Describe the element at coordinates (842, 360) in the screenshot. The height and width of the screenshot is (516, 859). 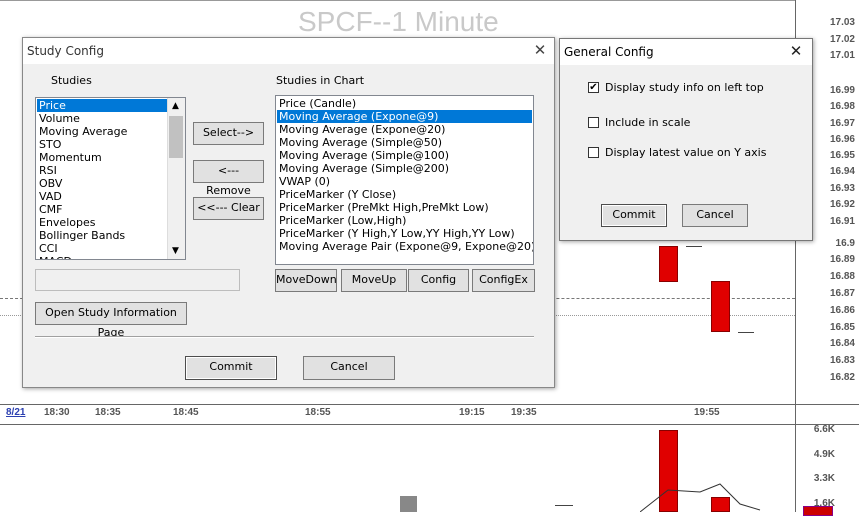
I see `y-axis-label: 16.83` at that location.